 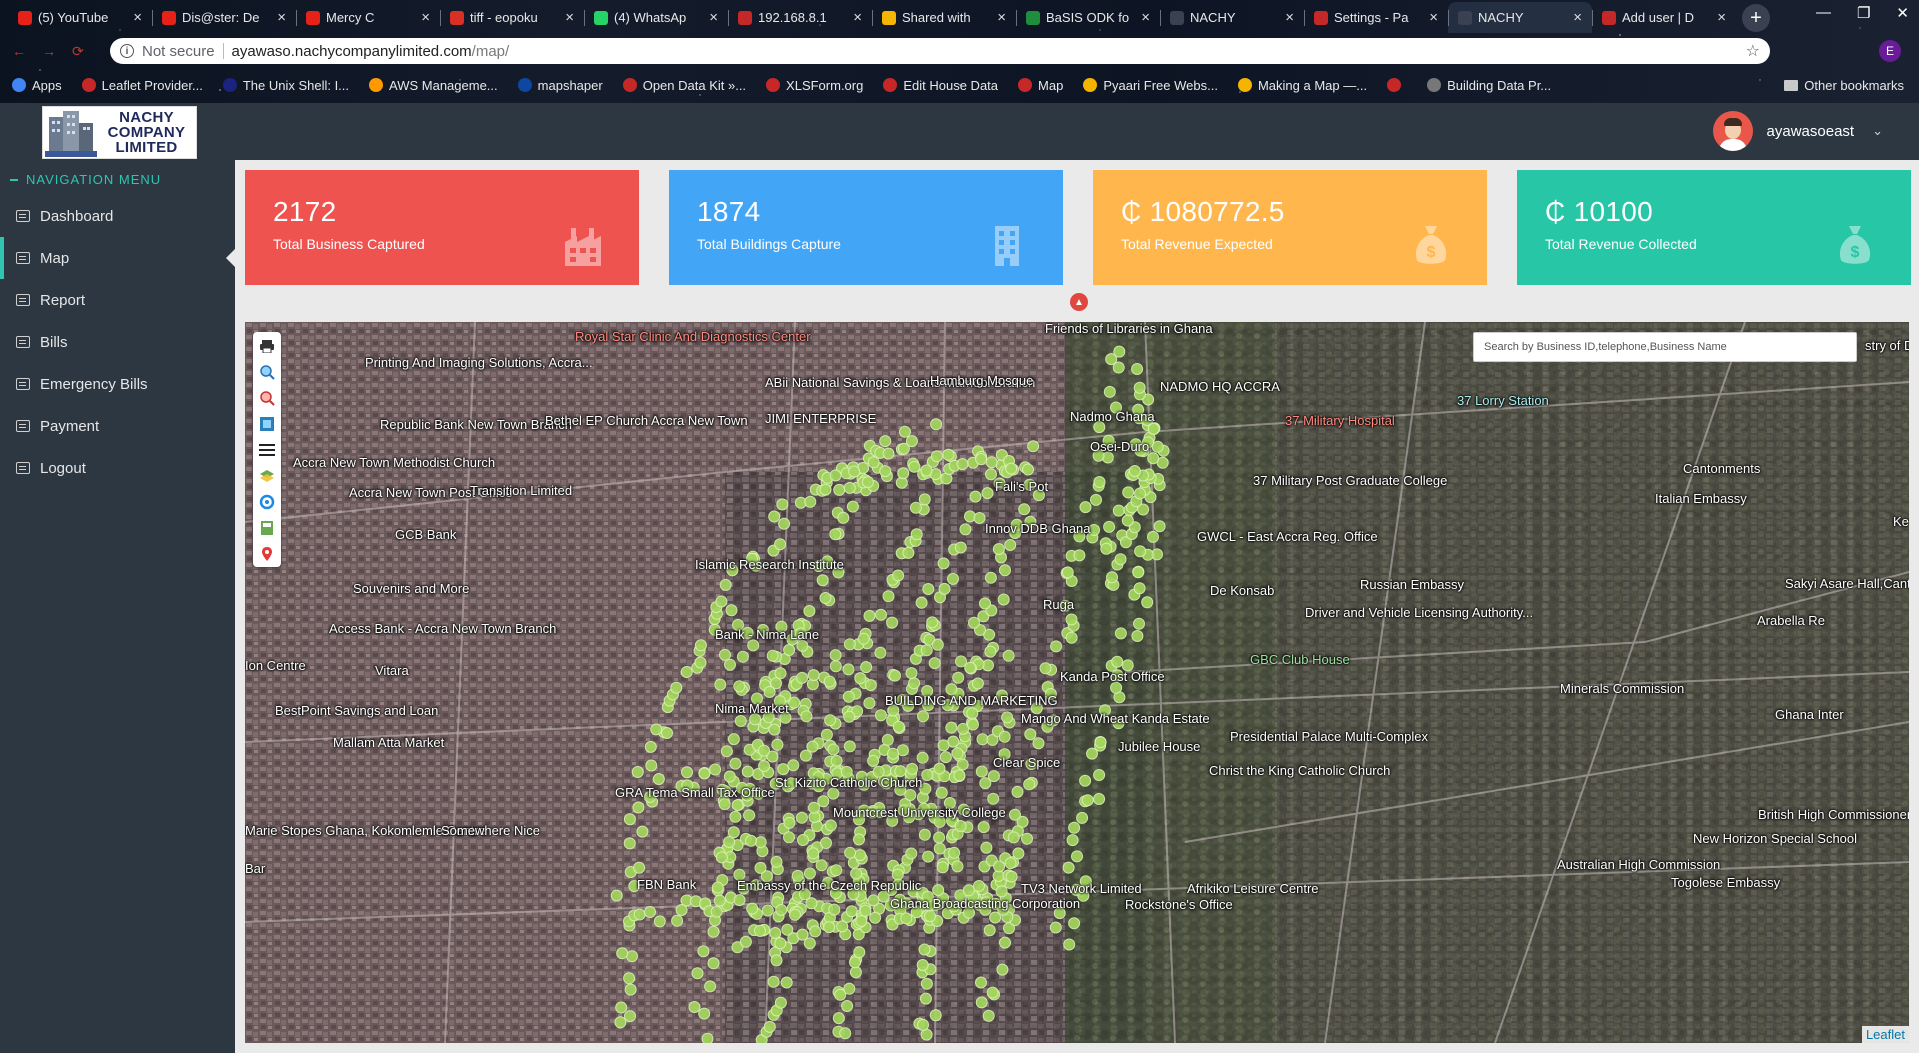 What do you see at coordinates (1412, 585) in the screenshot?
I see `map-place-label: Russian Embassy` at bounding box center [1412, 585].